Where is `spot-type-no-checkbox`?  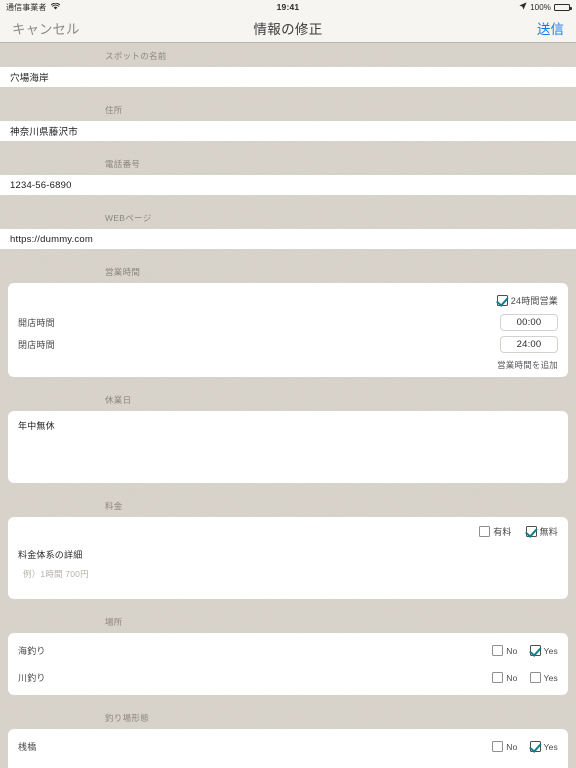 spot-type-no-checkbox is located at coordinates (498, 746).